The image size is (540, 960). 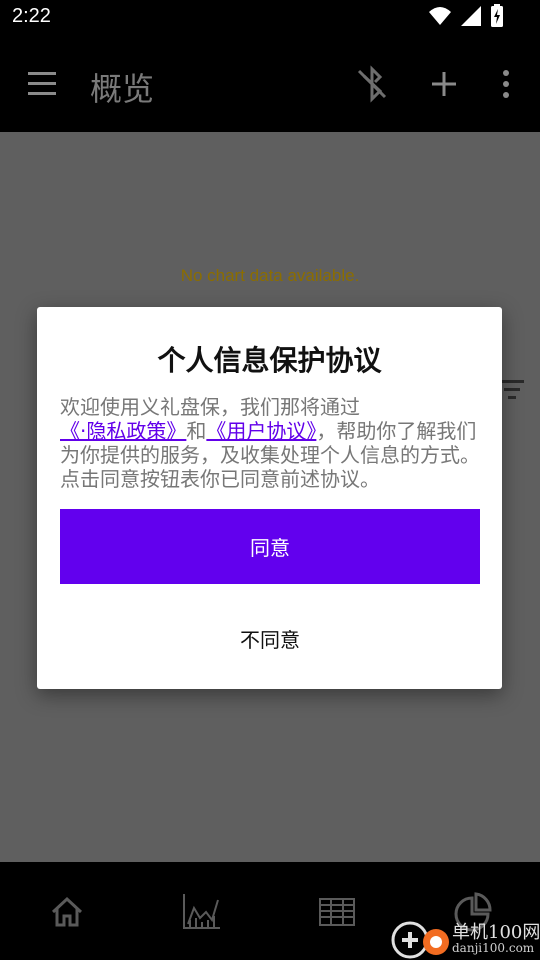 What do you see at coordinates (440, 18) in the screenshot?
I see `wifi-icon` at bounding box center [440, 18].